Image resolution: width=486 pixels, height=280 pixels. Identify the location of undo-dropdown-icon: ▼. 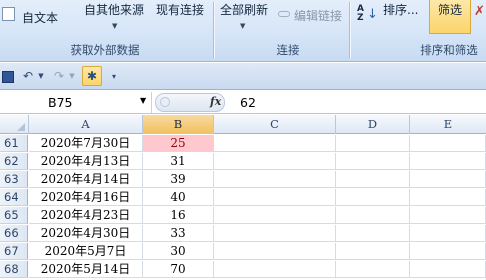
(41, 76).